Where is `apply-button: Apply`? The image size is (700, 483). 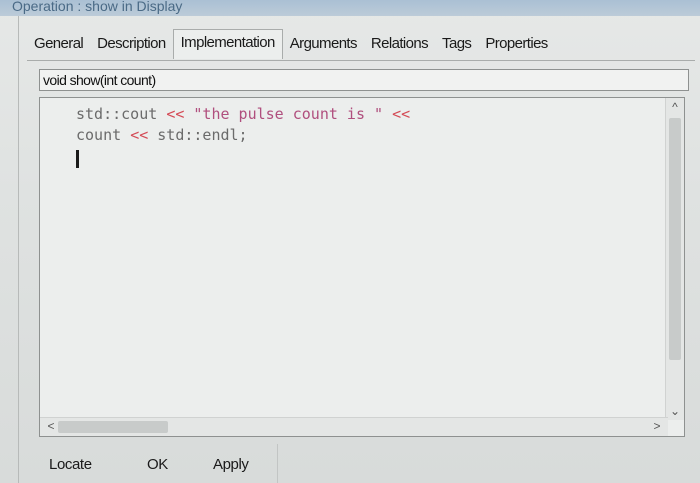 apply-button: Apply is located at coordinates (231, 464).